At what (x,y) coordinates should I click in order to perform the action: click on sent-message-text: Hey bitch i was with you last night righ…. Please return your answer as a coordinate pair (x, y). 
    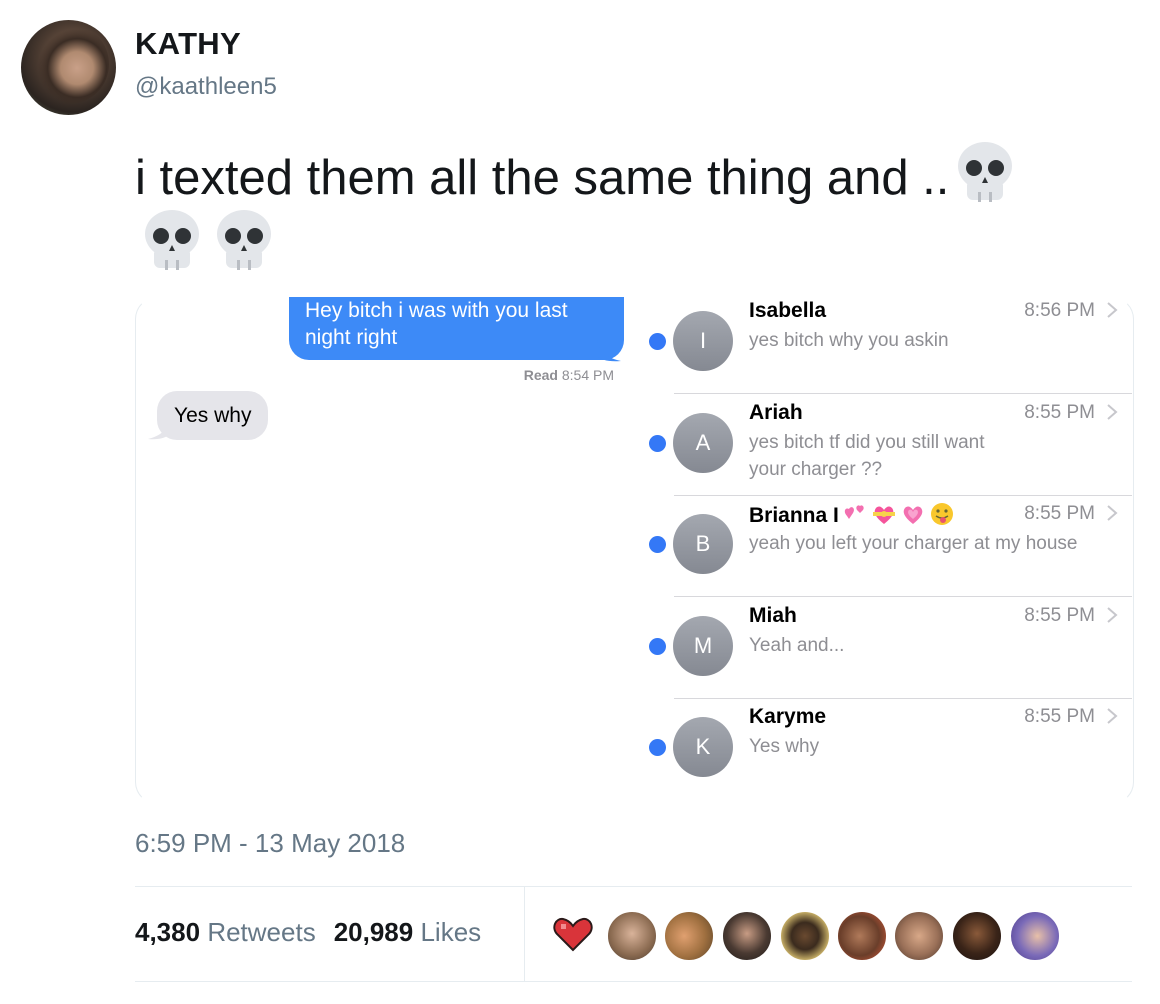
    Looking at the image, I should click on (436, 324).